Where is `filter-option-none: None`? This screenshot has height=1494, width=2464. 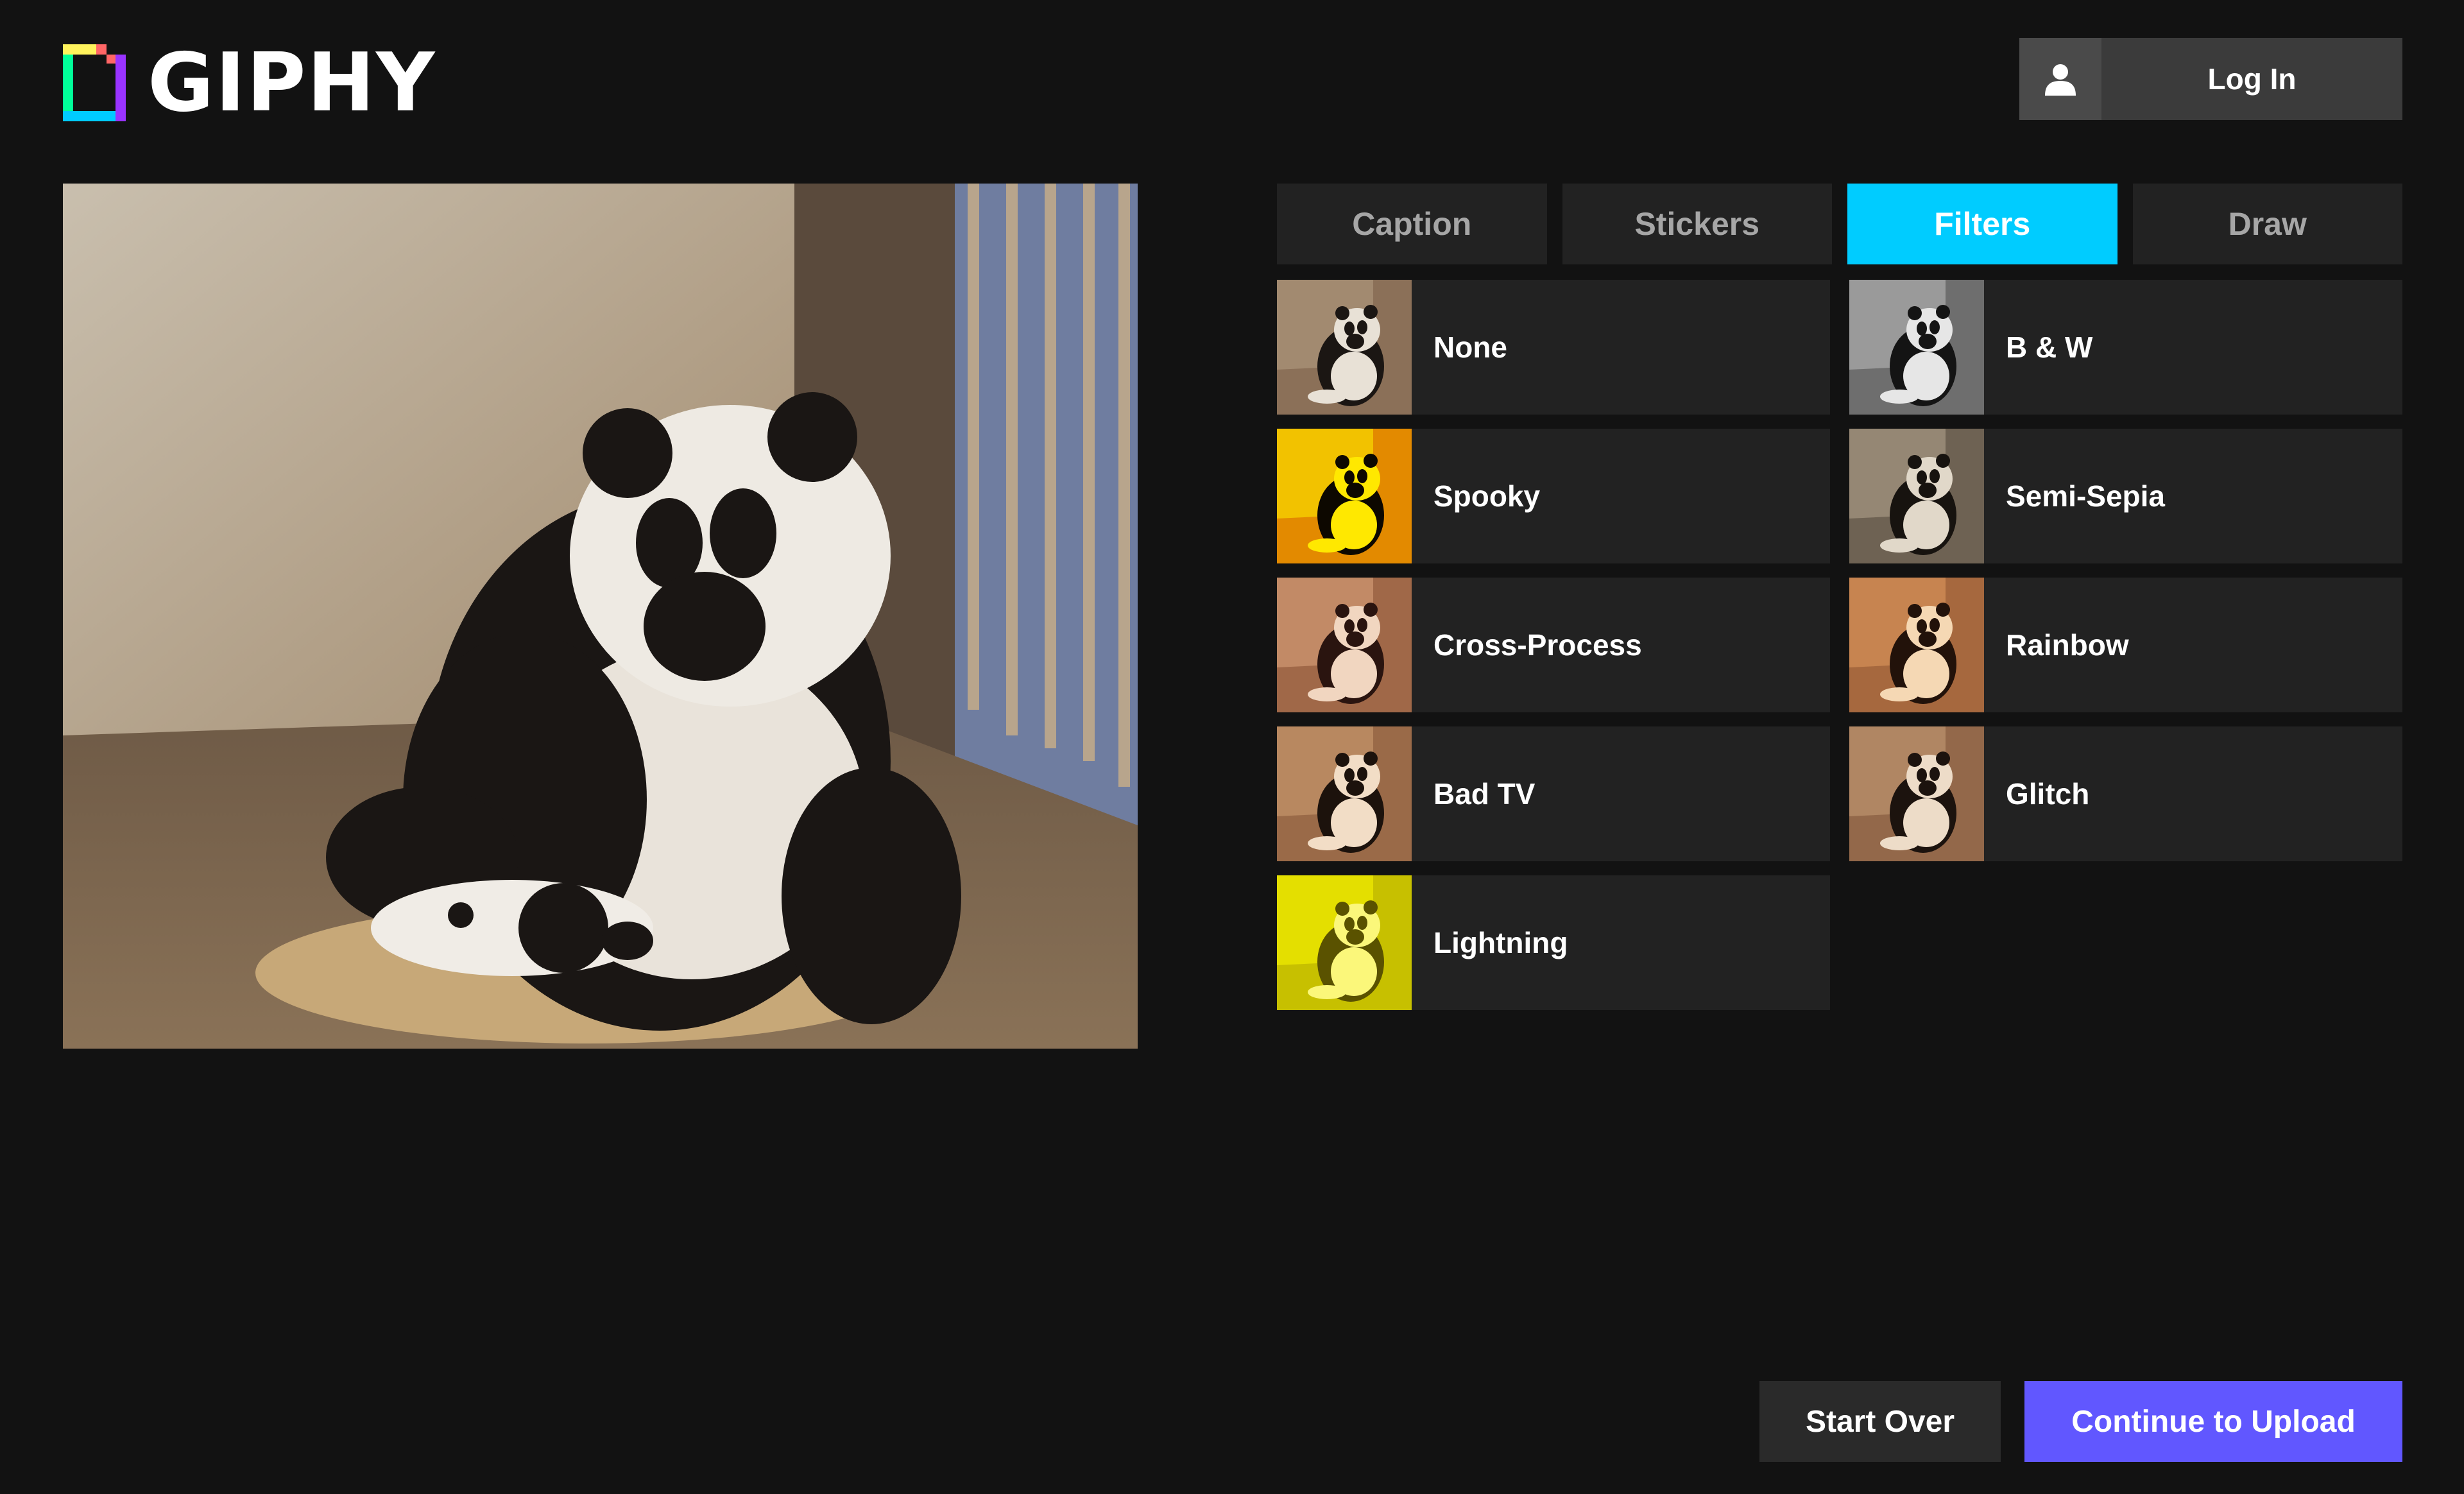 filter-option-none: None is located at coordinates (1554, 347).